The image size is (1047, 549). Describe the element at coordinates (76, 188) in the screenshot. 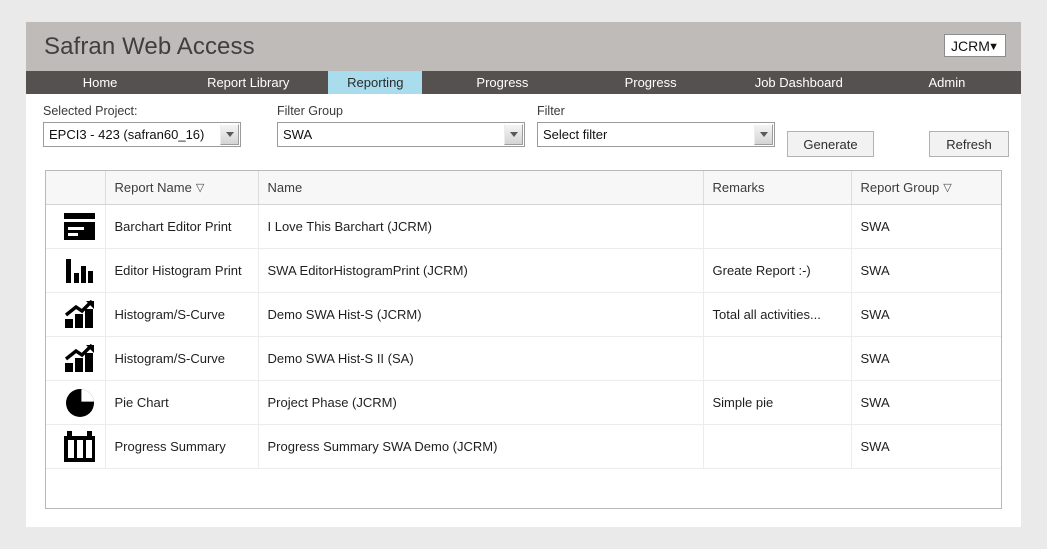

I see `column-header-icon` at that location.